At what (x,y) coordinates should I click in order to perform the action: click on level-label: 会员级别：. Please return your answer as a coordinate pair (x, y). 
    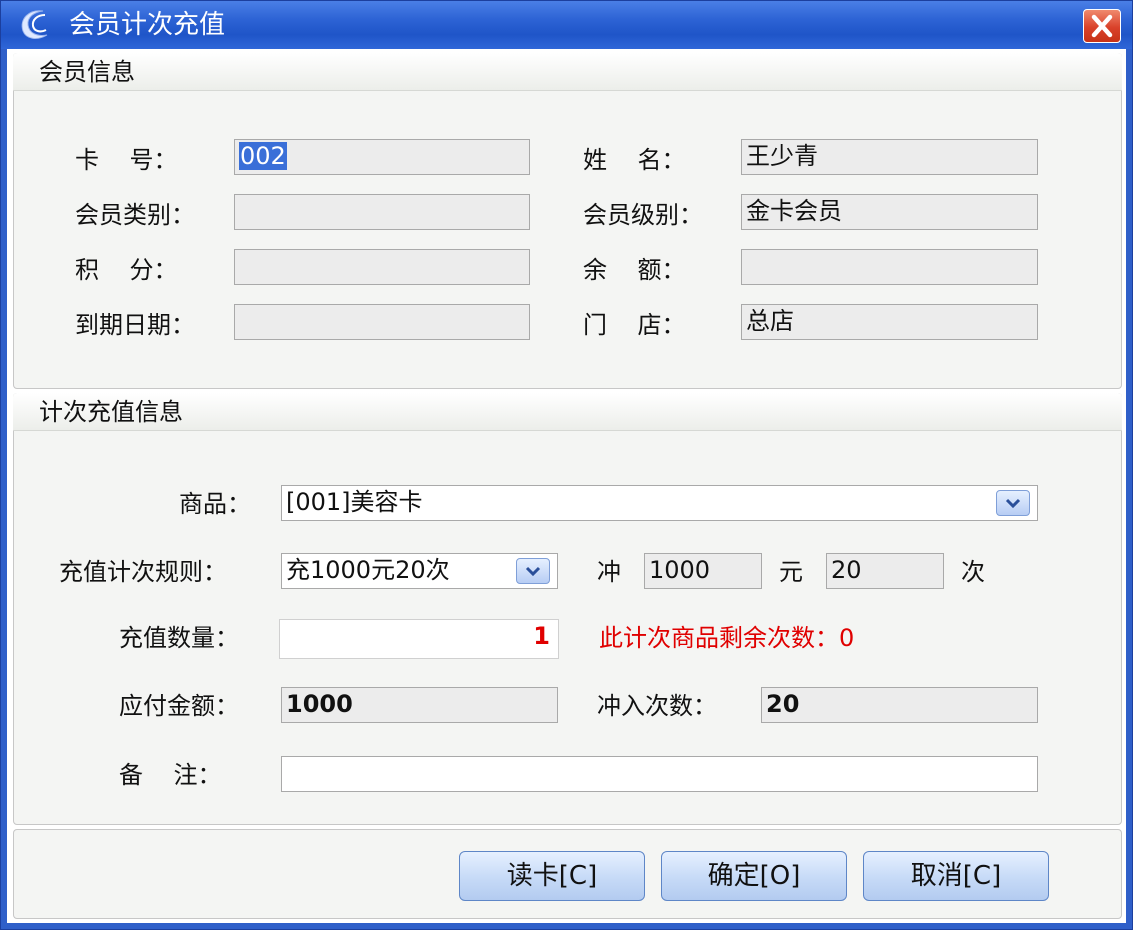
    Looking at the image, I should click on (643, 215).